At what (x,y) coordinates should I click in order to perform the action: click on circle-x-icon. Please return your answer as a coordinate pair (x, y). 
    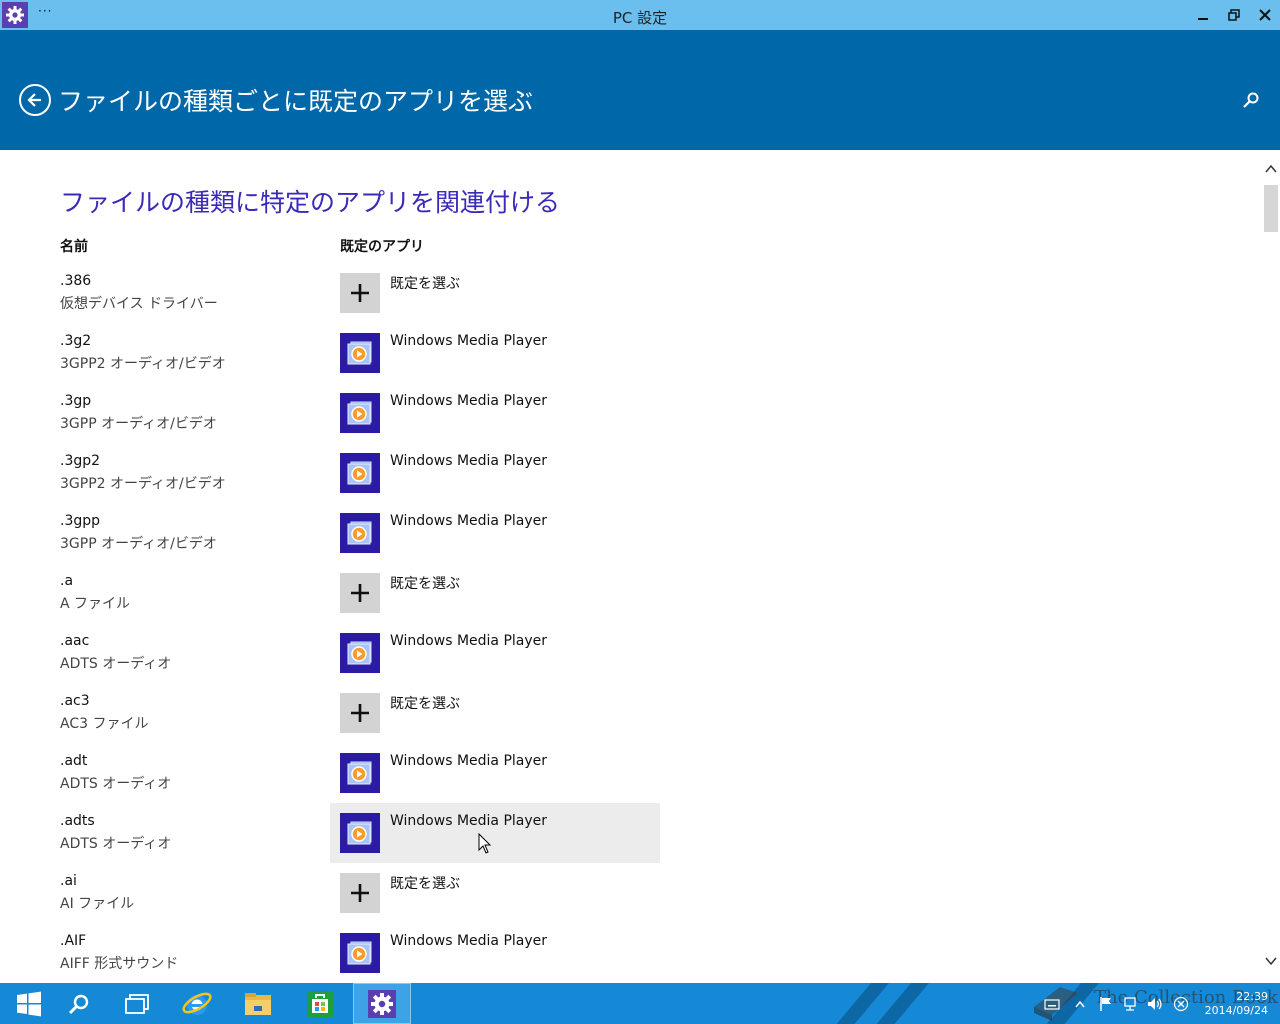
    Looking at the image, I should click on (1181, 1003).